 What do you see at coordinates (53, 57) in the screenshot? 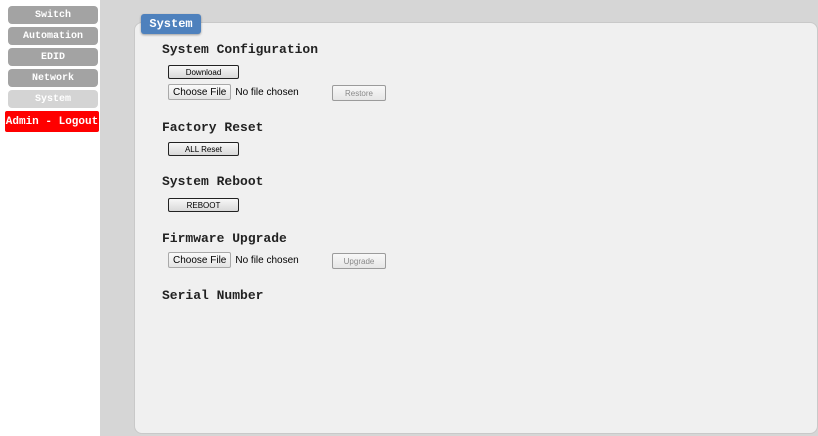
I see `sidebar-item-edid: EDID` at bounding box center [53, 57].